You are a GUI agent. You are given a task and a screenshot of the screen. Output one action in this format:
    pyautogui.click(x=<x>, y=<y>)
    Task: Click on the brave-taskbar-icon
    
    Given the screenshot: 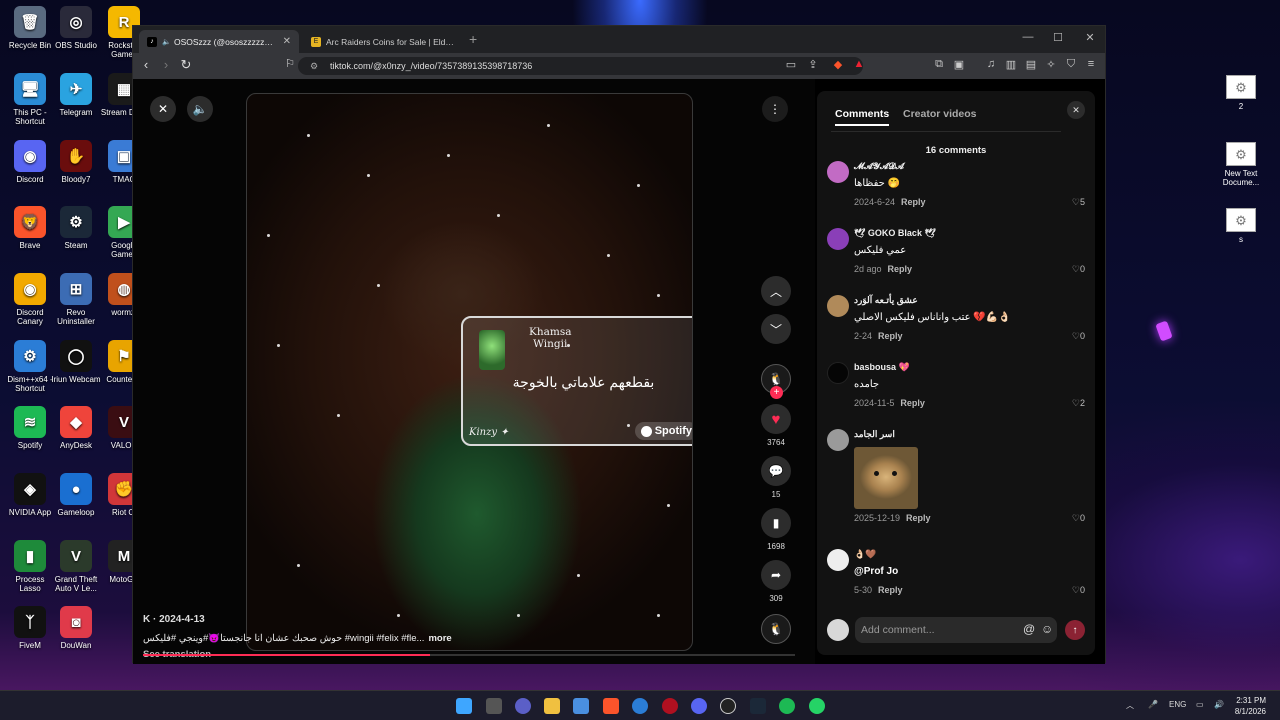 What is the action you would take?
    pyautogui.click(x=611, y=706)
    